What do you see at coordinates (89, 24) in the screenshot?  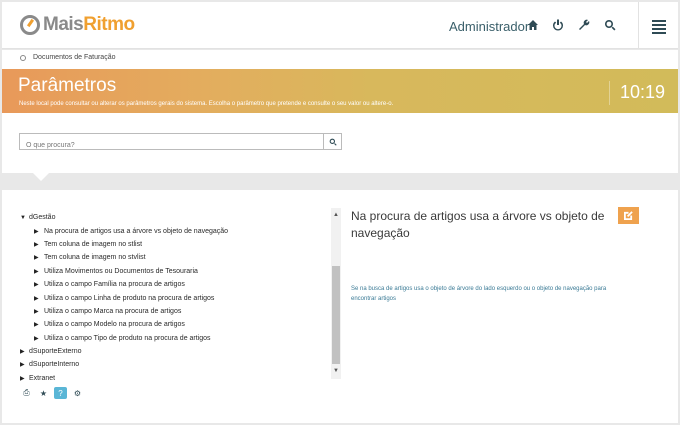 I see `logo-text: MaisRitmo` at bounding box center [89, 24].